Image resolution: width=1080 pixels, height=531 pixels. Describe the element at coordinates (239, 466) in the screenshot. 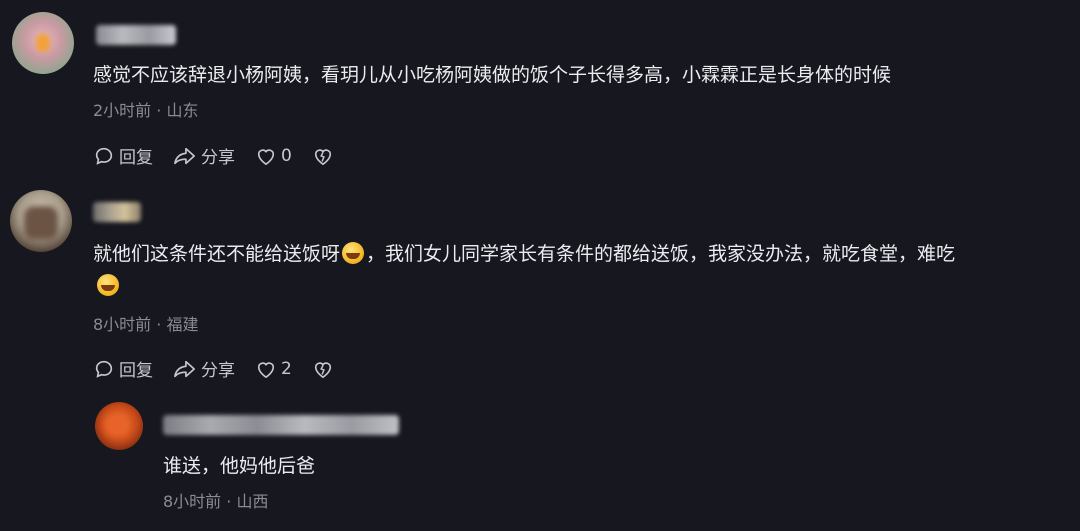

I see `comment-text: 谁送，他妈他后爸` at that location.